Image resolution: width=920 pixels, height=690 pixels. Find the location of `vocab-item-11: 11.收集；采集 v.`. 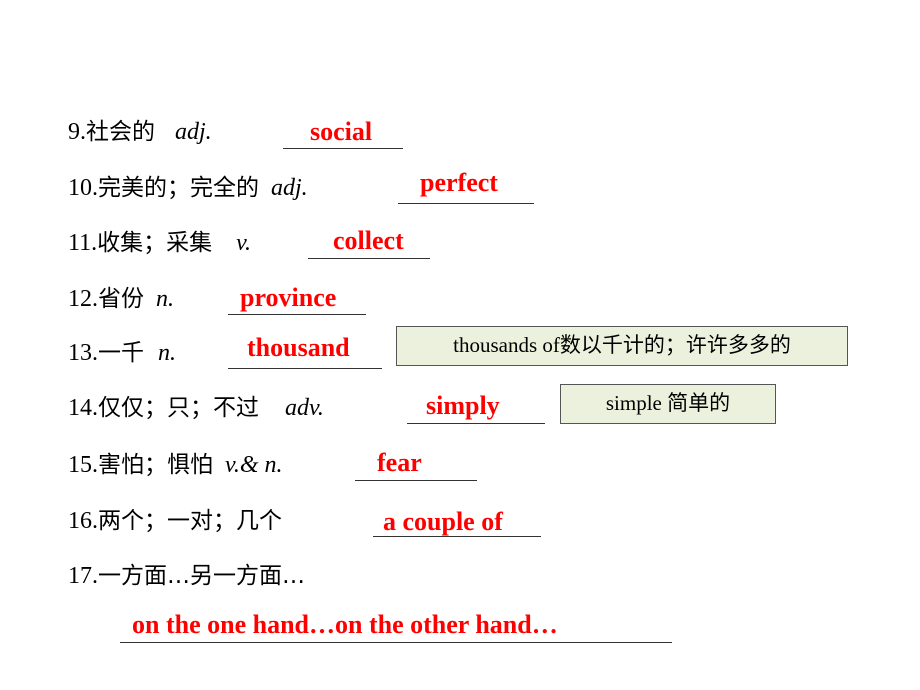

vocab-item-11: 11.收集；采集 v. is located at coordinates (159, 243).